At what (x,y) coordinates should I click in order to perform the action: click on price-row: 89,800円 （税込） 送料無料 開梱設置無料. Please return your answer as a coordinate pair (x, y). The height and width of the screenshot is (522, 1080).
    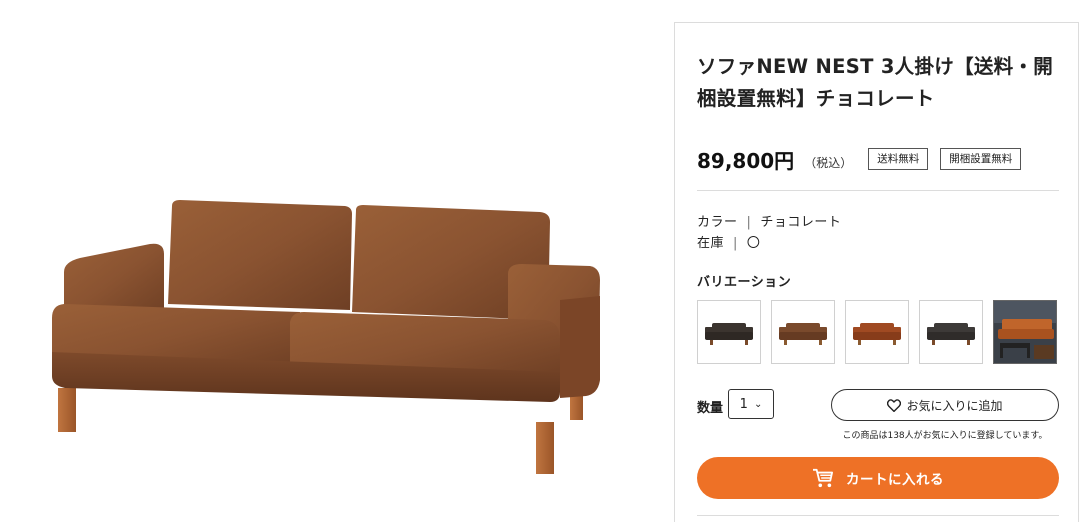
    Looking at the image, I should click on (859, 159).